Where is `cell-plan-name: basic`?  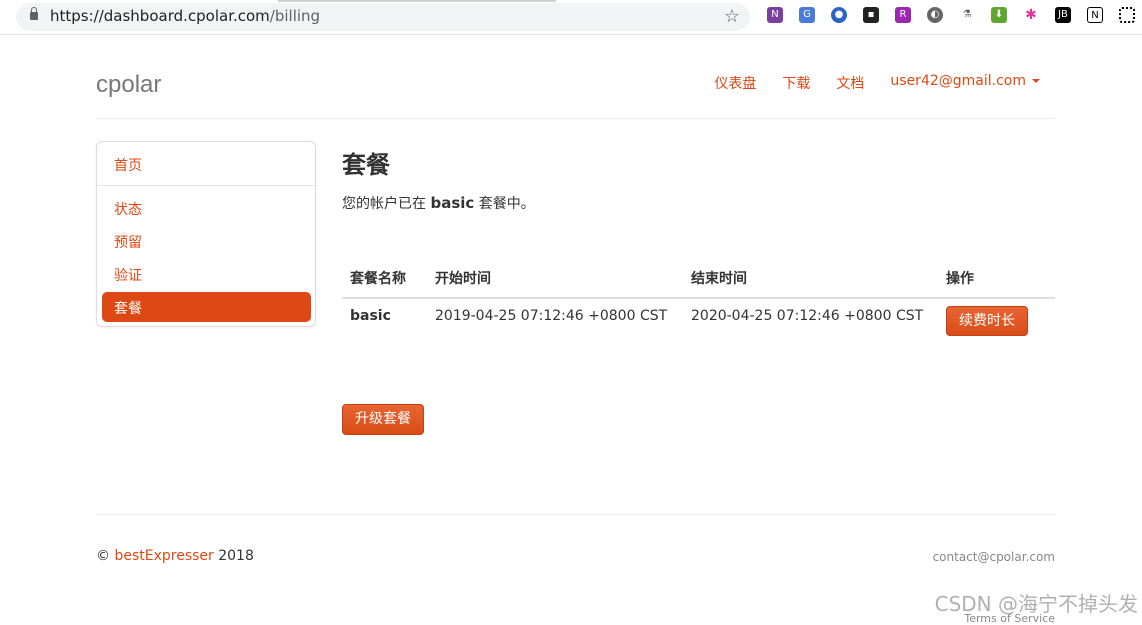 cell-plan-name: basic is located at coordinates (370, 316).